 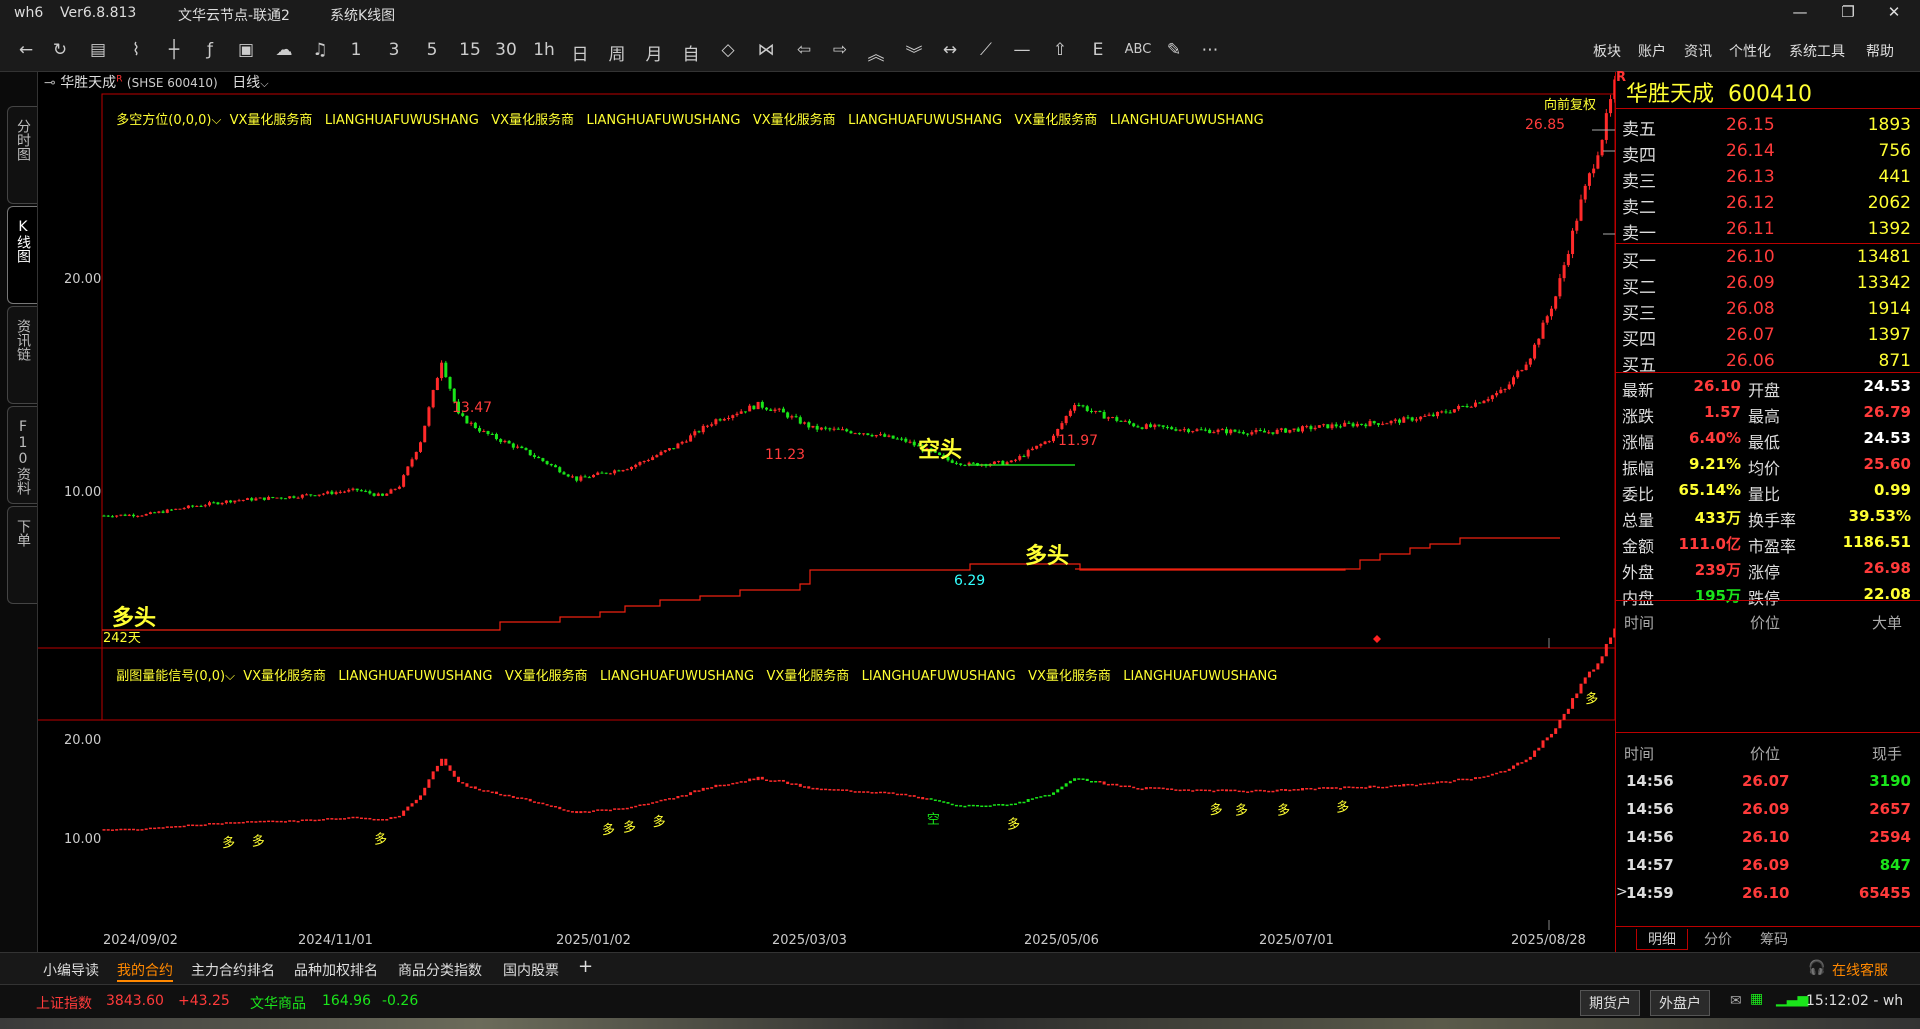 I want to click on add-tab-button: +, so click(x=585, y=966).